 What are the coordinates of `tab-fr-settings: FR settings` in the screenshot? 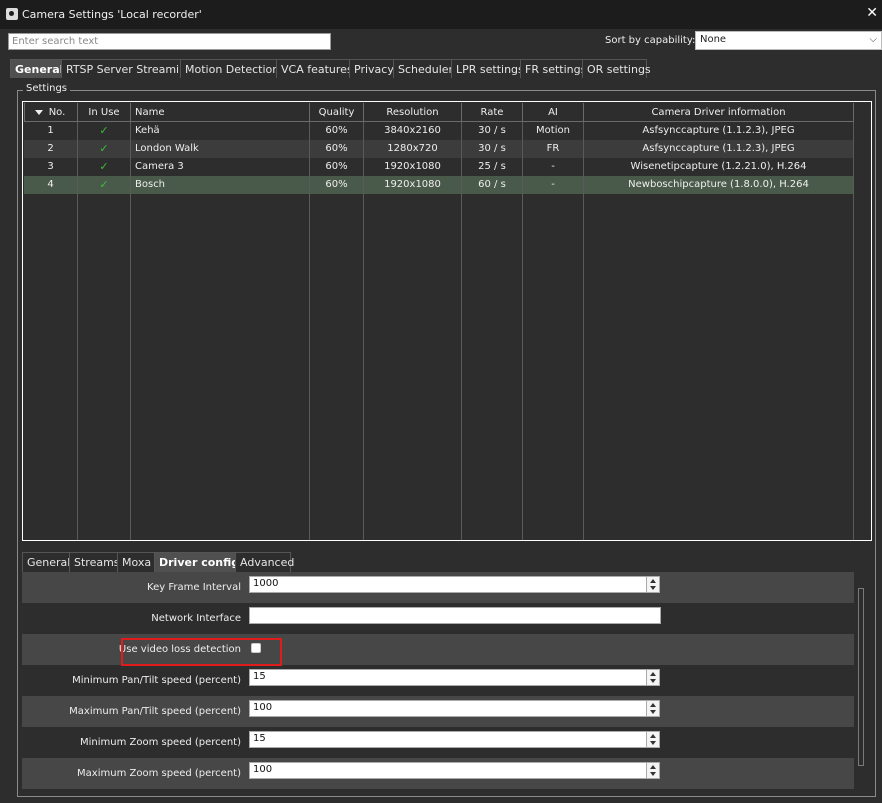 It's located at (553, 68).